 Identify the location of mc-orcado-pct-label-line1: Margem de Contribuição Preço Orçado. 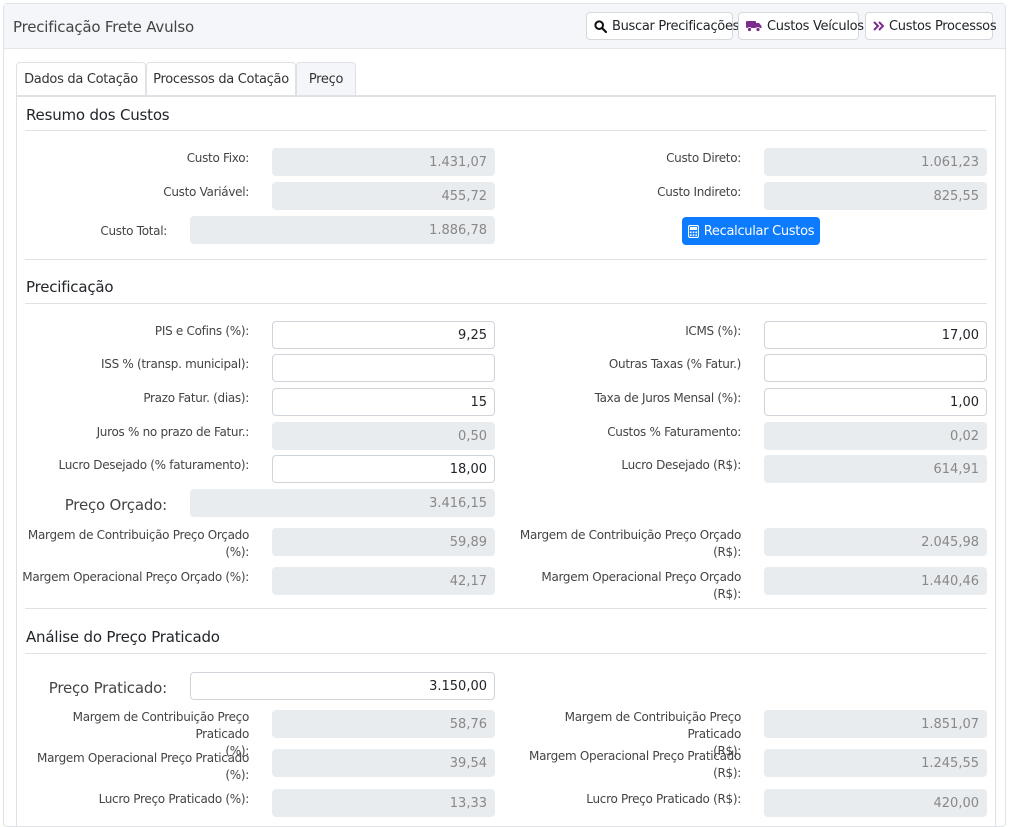
(138, 535).